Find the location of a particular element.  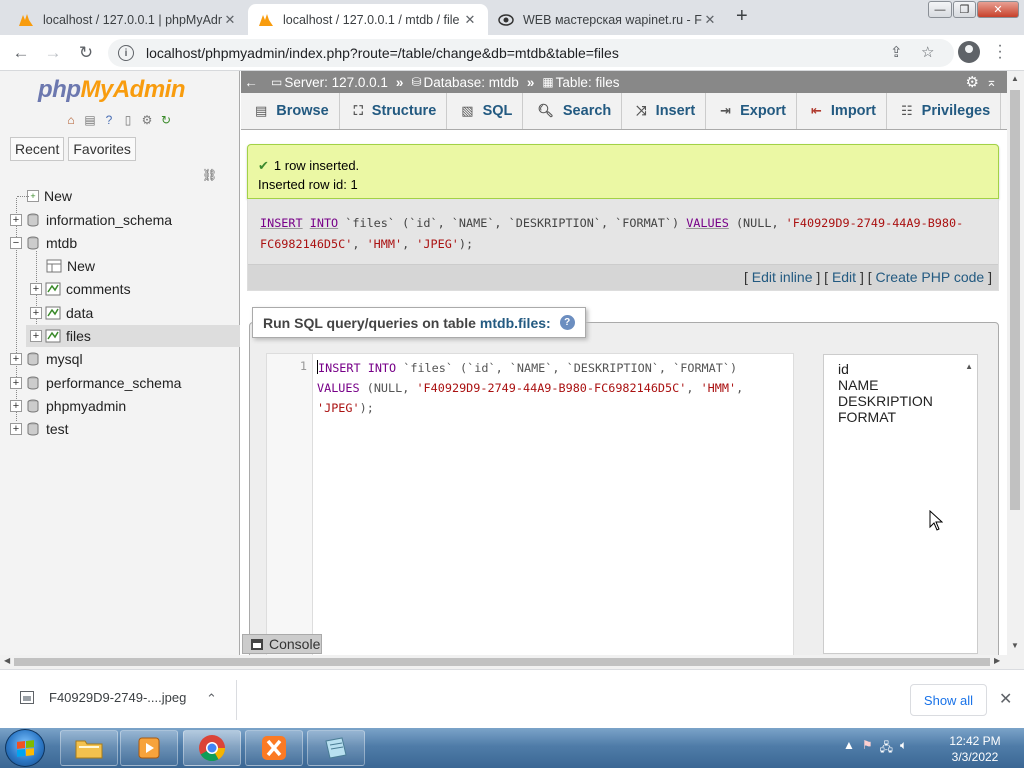

column-option: NAME is located at coordinates (900, 385).